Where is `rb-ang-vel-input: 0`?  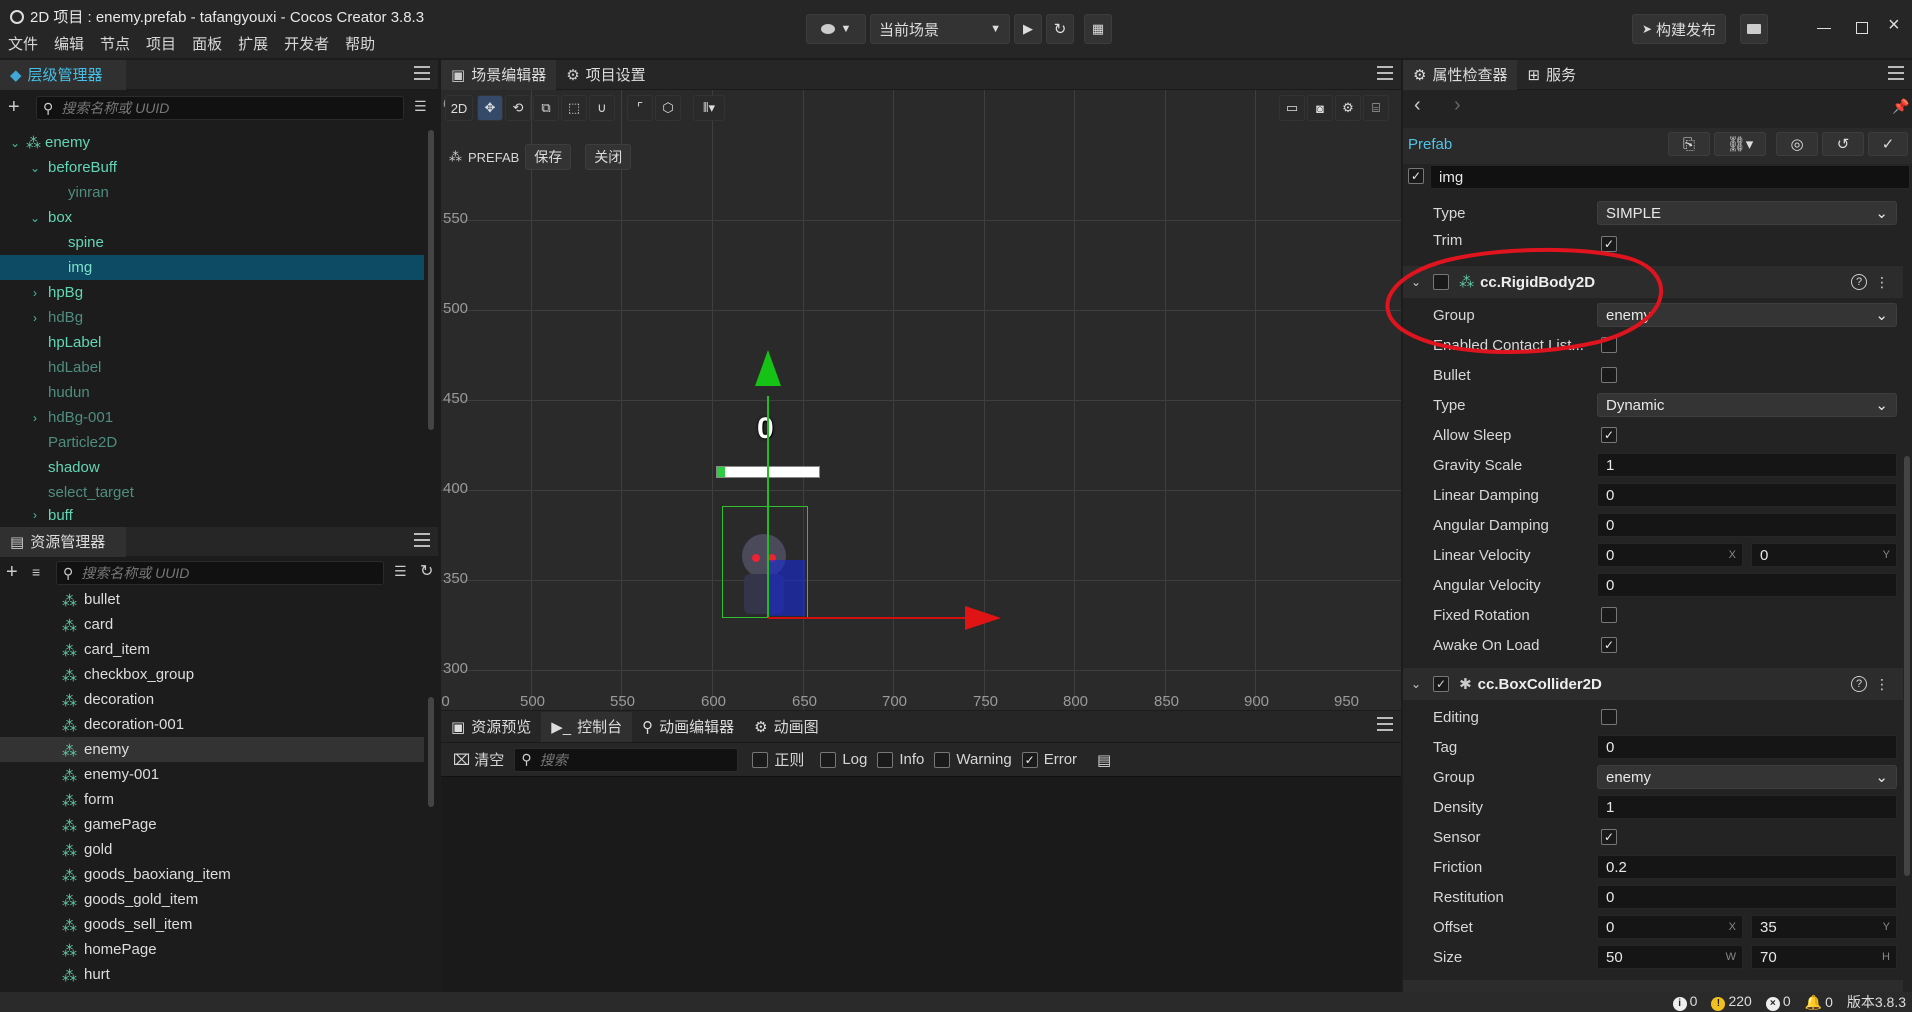
rb-ang-vel-input: 0 is located at coordinates (1747, 585).